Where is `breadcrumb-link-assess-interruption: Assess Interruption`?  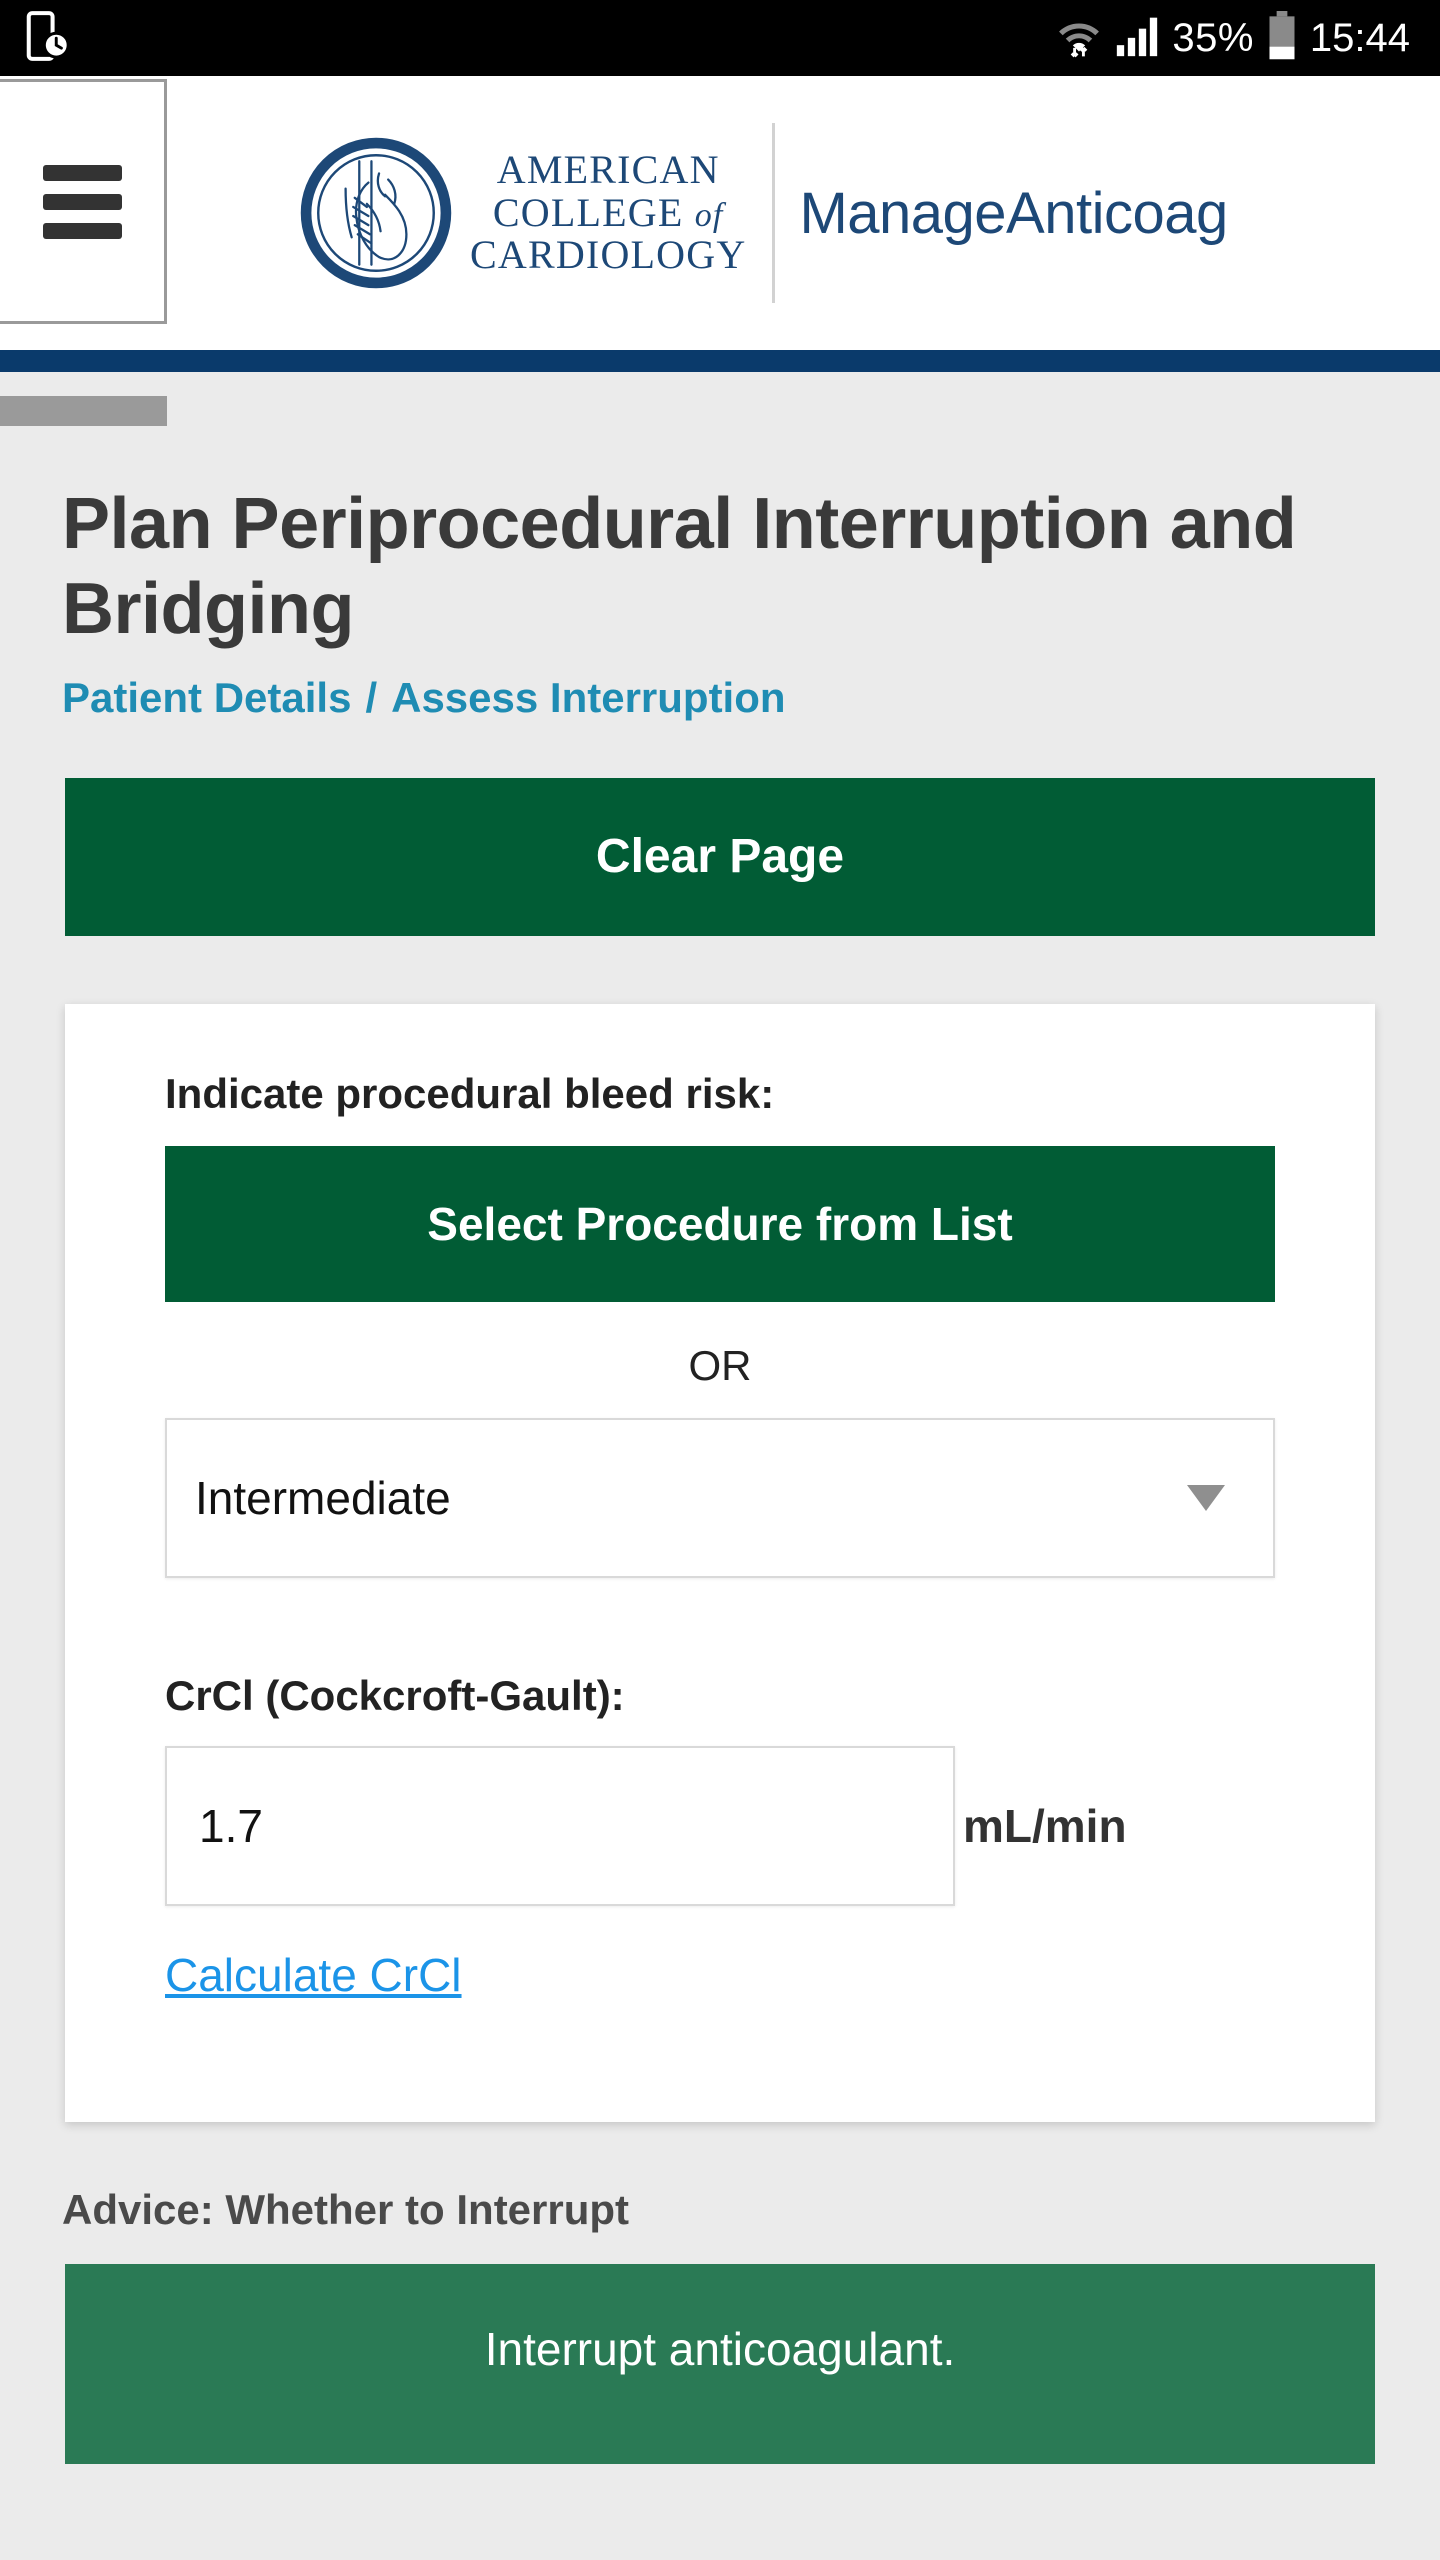
breadcrumb-link-assess-interruption: Assess Interruption is located at coordinates (588, 697).